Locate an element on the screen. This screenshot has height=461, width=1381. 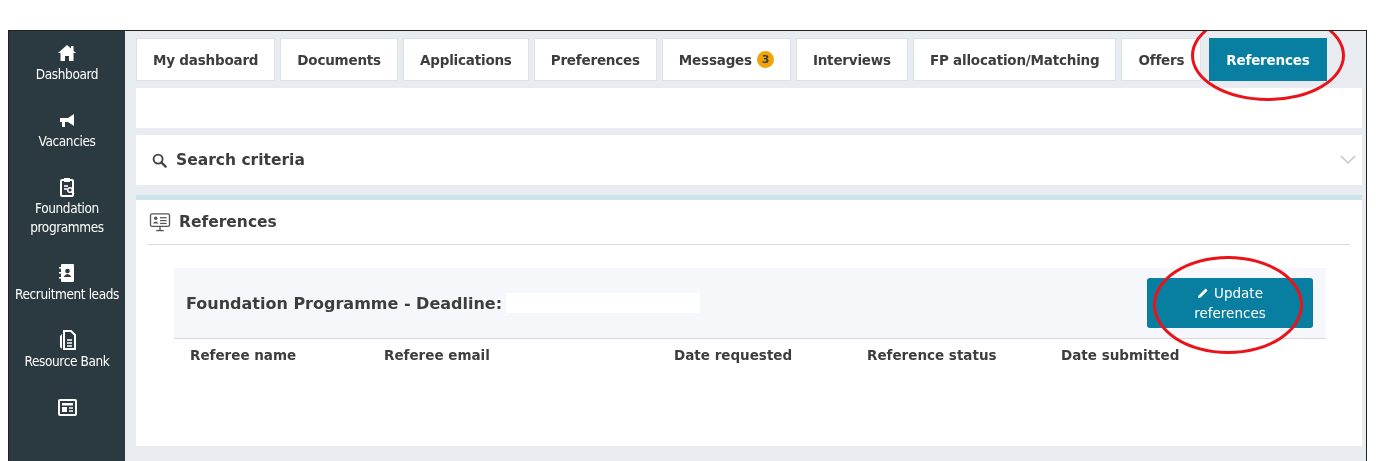
tab: Offers is located at coordinates (1161, 59).